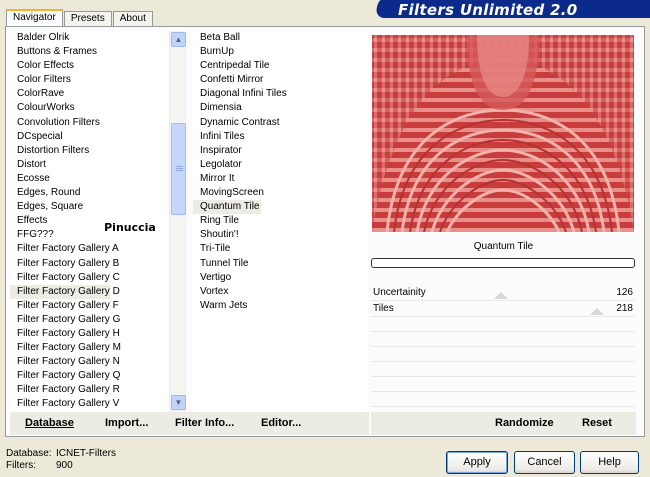 This screenshot has height=477, width=650. Describe the element at coordinates (624, 308) in the screenshot. I see `param-value: 218` at that location.